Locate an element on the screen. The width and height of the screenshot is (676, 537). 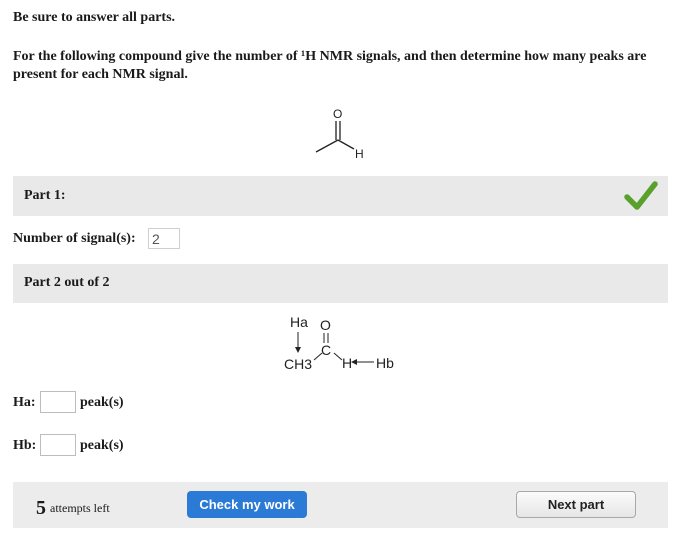
hydrogen-label: H is located at coordinates (347, 363).